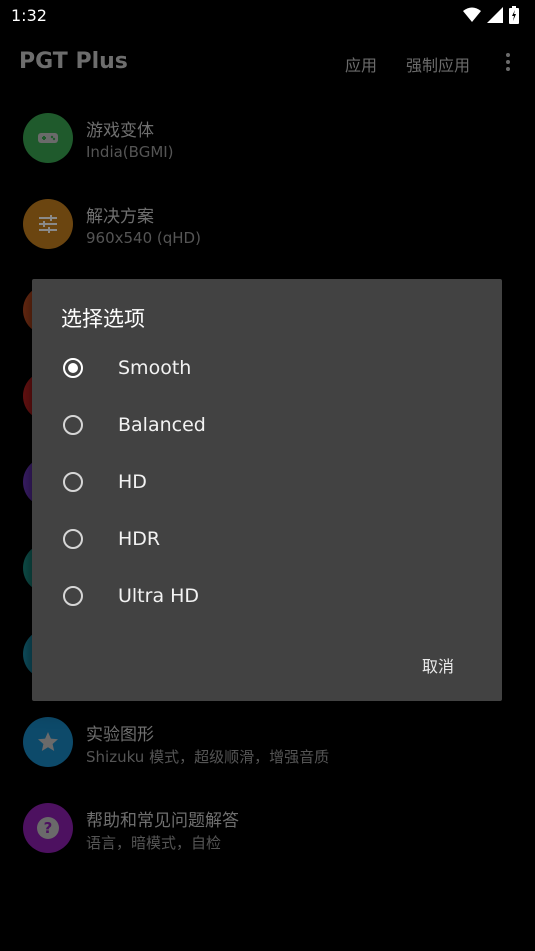 This screenshot has height=951, width=535. Describe the element at coordinates (267, 370) in the screenshot. I see `option-smooth: Smooth` at that location.